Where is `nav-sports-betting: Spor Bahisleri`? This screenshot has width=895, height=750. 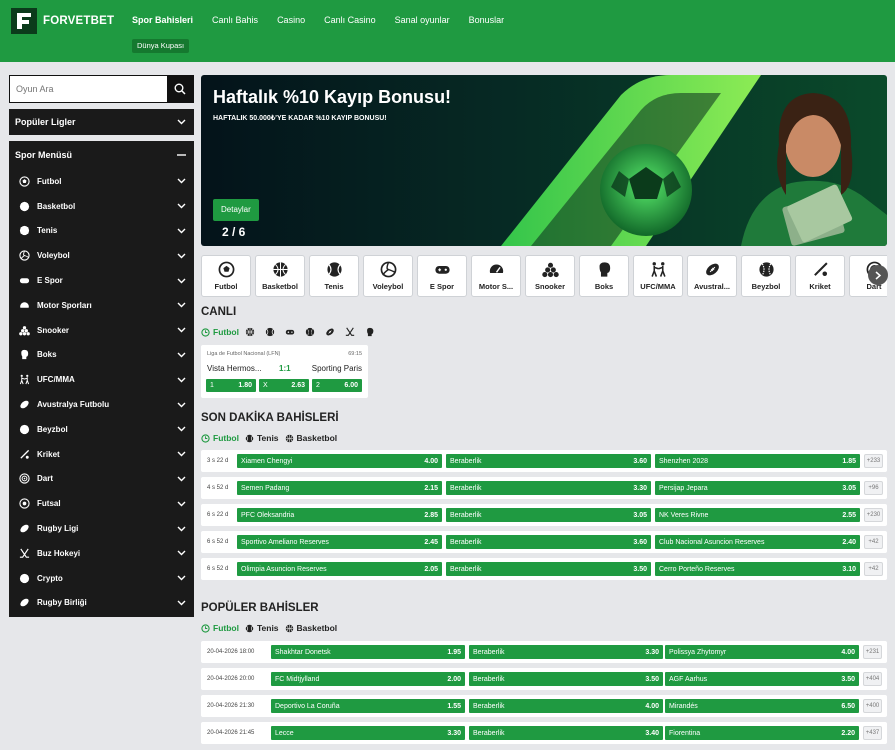
nav-sports-betting: Spor Bahisleri is located at coordinates (162, 20).